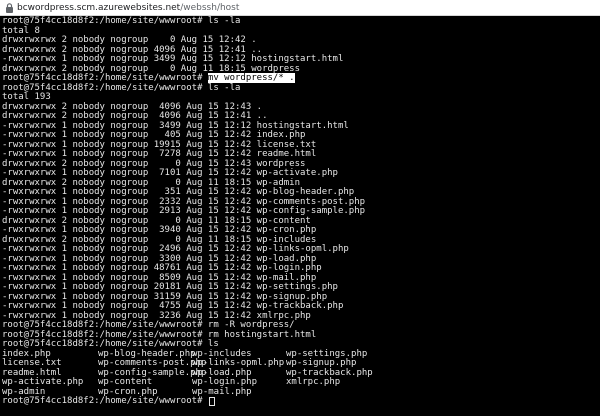 The image size is (600, 416). Describe the element at coordinates (24, 391) in the screenshot. I see `ls-file-name: wp-admin` at that location.